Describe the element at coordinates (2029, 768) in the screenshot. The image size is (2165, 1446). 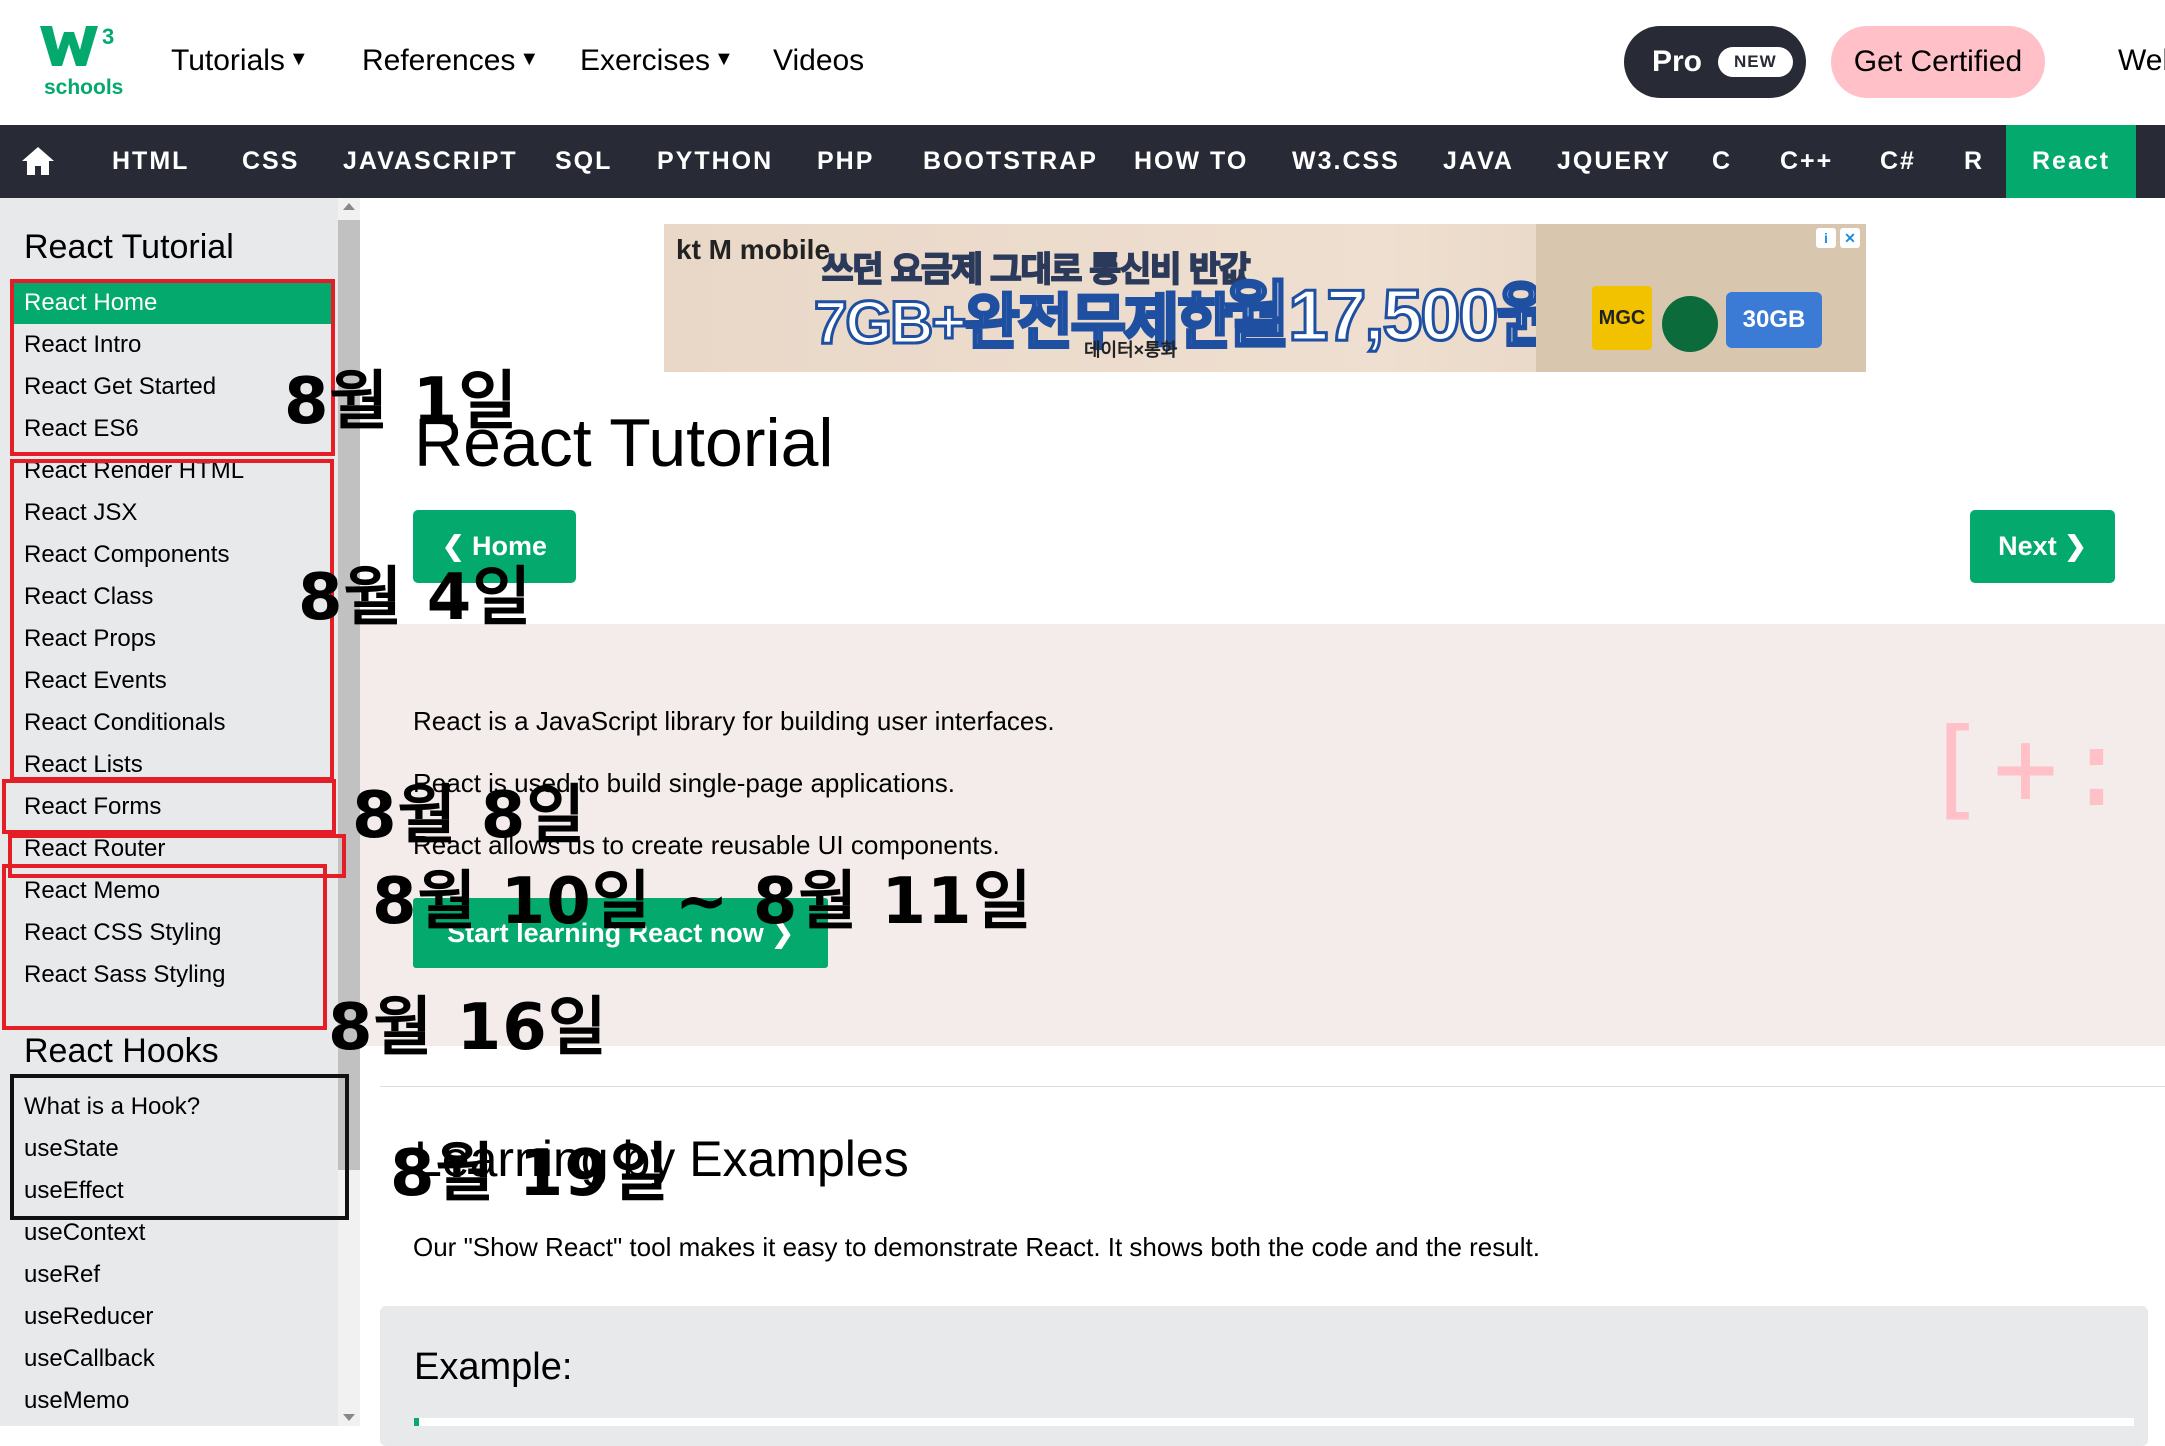
I see `code-bracket-decoration: [+:` at that location.